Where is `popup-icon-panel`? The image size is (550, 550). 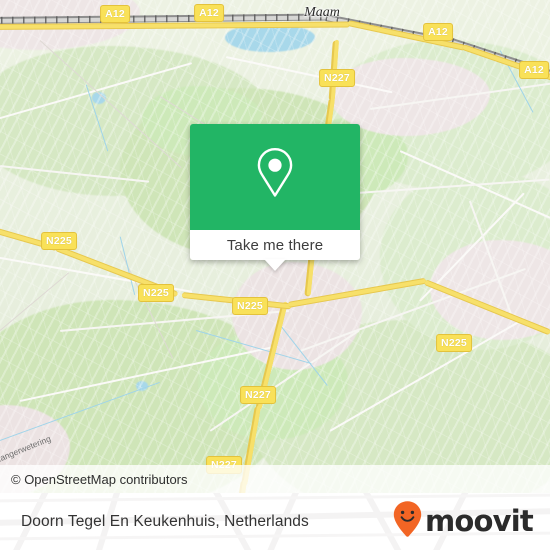
popup-icon-panel is located at coordinates (275, 177).